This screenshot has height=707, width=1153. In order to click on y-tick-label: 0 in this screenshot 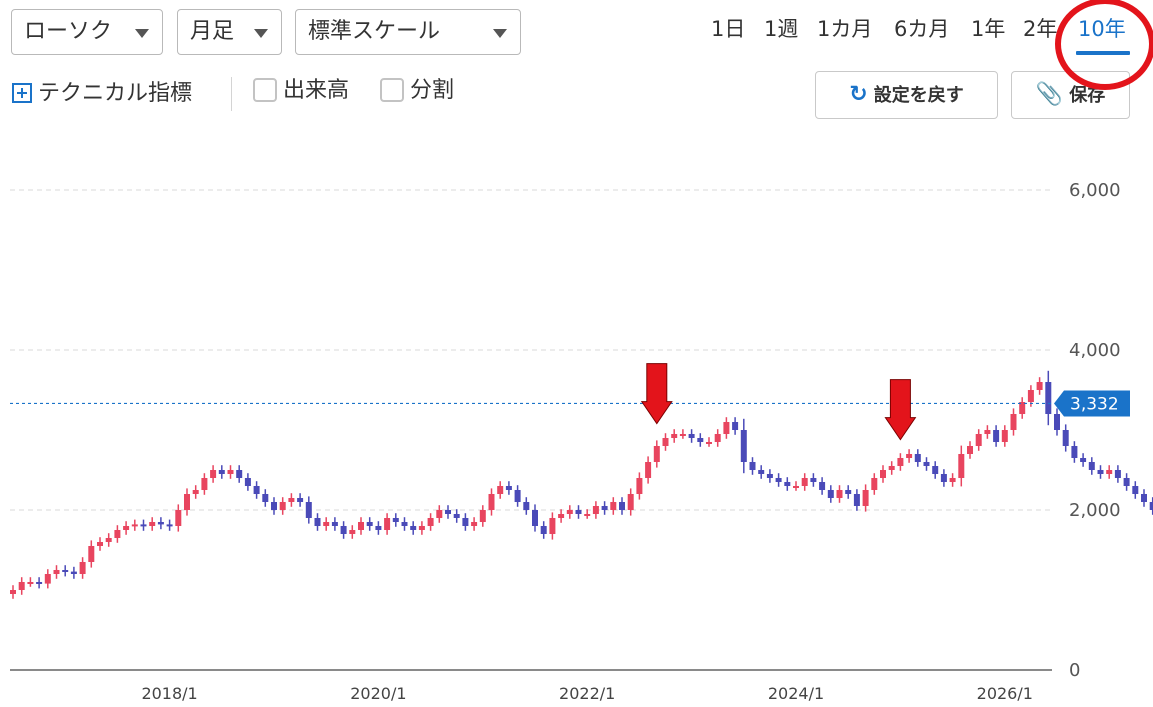, I will do `click(1074, 670)`.